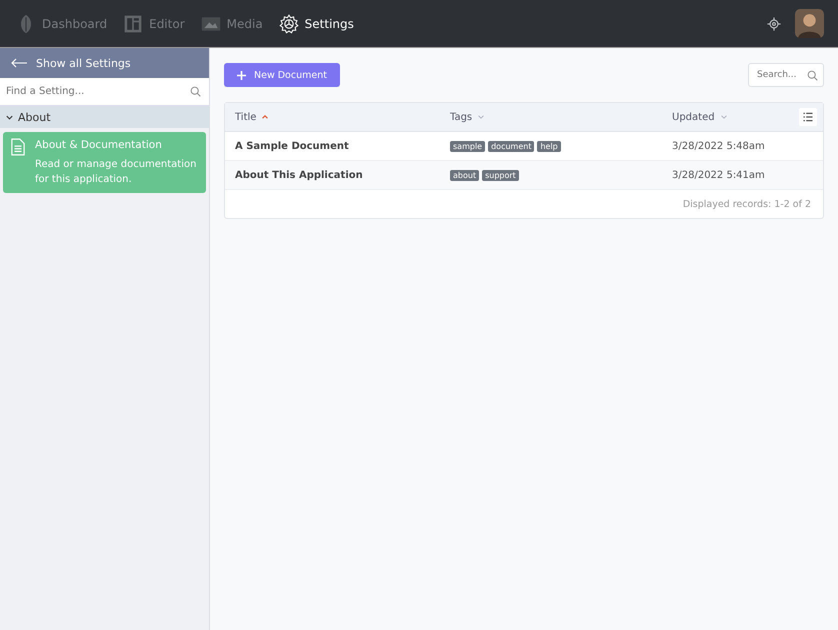 The height and width of the screenshot is (630, 838). I want to click on arrow-left-icon, so click(19, 63).